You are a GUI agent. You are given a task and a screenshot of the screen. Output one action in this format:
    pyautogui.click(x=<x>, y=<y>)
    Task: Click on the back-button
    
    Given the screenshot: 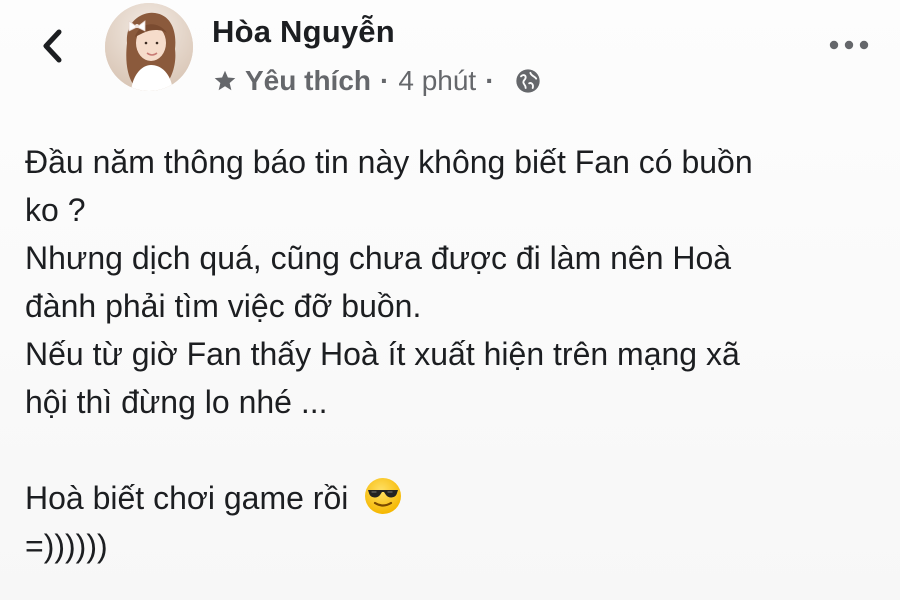 What is the action you would take?
    pyautogui.click(x=52, y=46)
    